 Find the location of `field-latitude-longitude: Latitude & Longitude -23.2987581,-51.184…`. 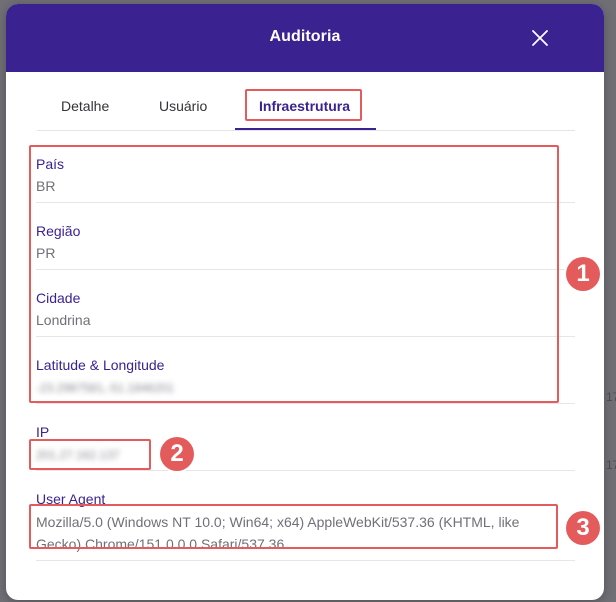

field-latitude-longitude: Latitude & Longitude -23.2987581,-51.184… is located at coordinates (305, 380).